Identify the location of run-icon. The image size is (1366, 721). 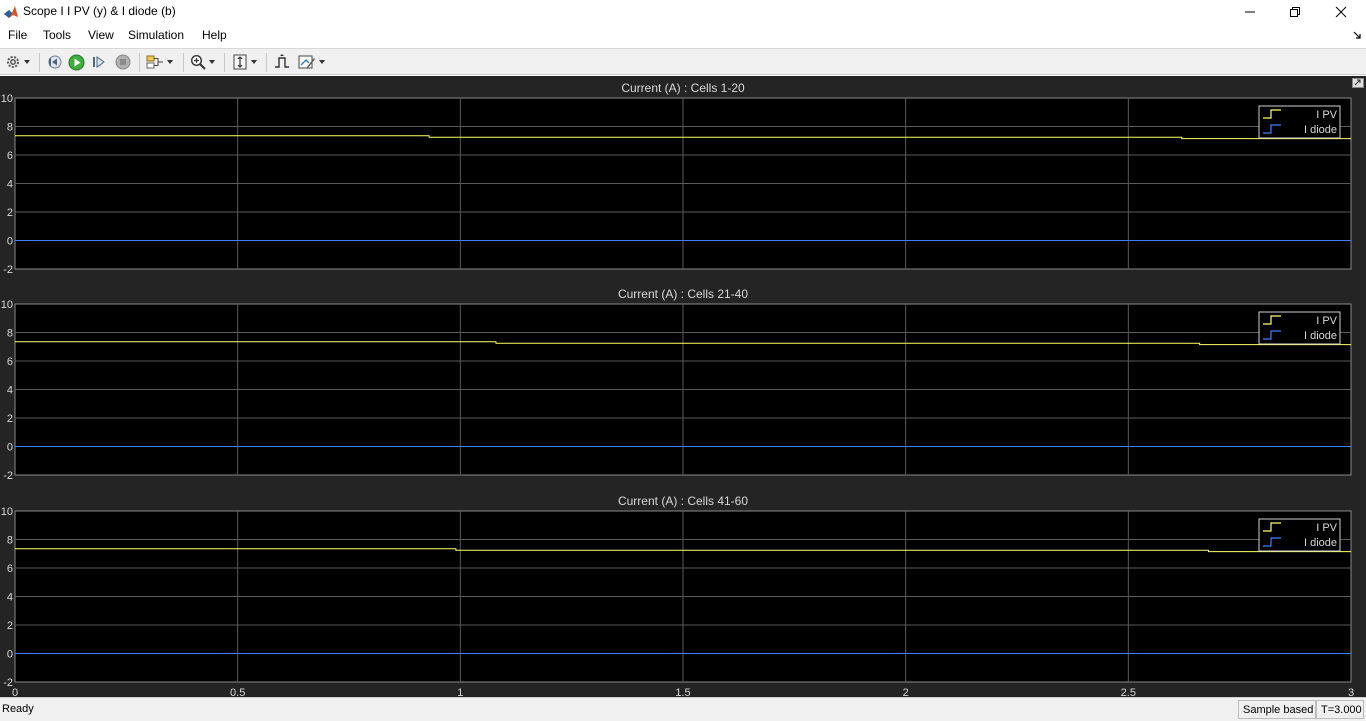
(76, 62).